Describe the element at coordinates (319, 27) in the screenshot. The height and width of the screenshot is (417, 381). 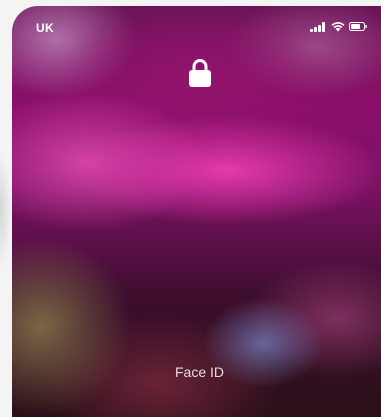
I see `cellular-signal-icon` at that location.